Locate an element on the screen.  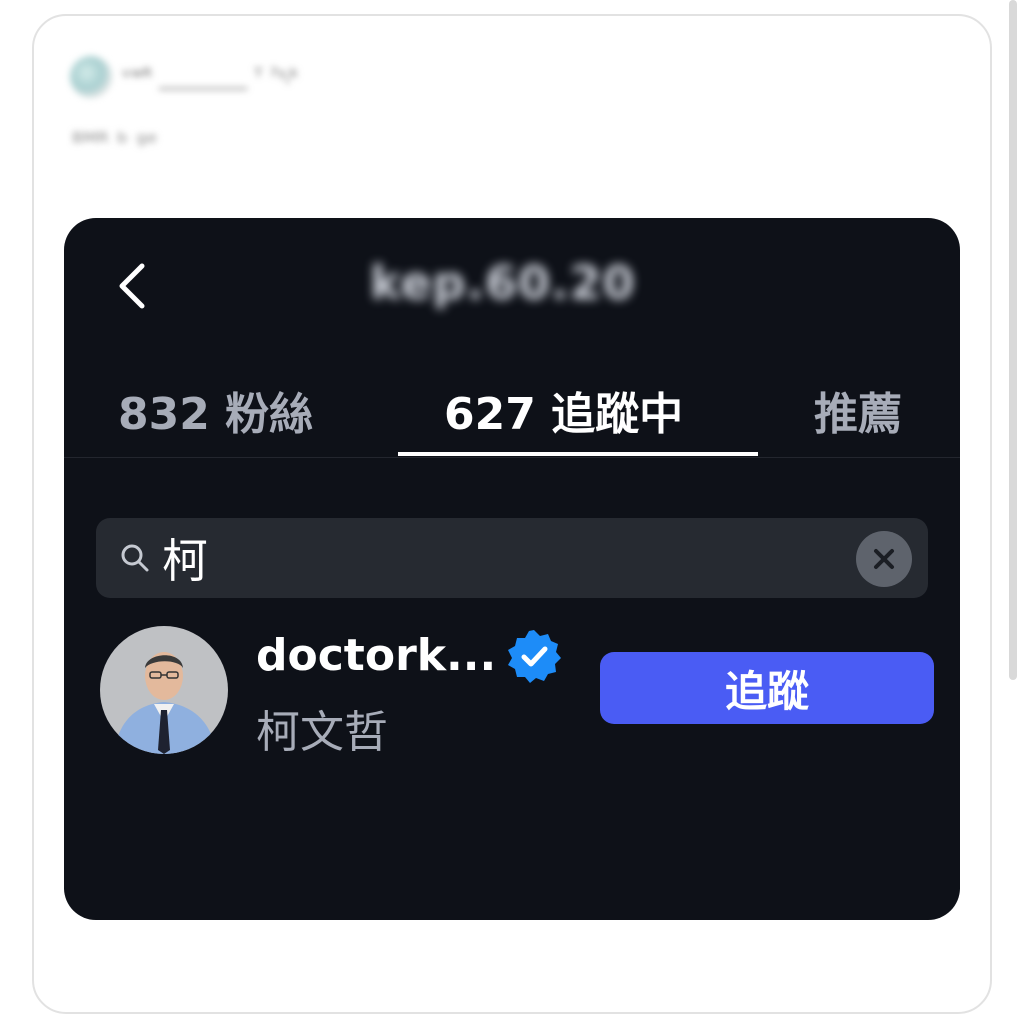
close-icon is located at coordinates (884, 559).